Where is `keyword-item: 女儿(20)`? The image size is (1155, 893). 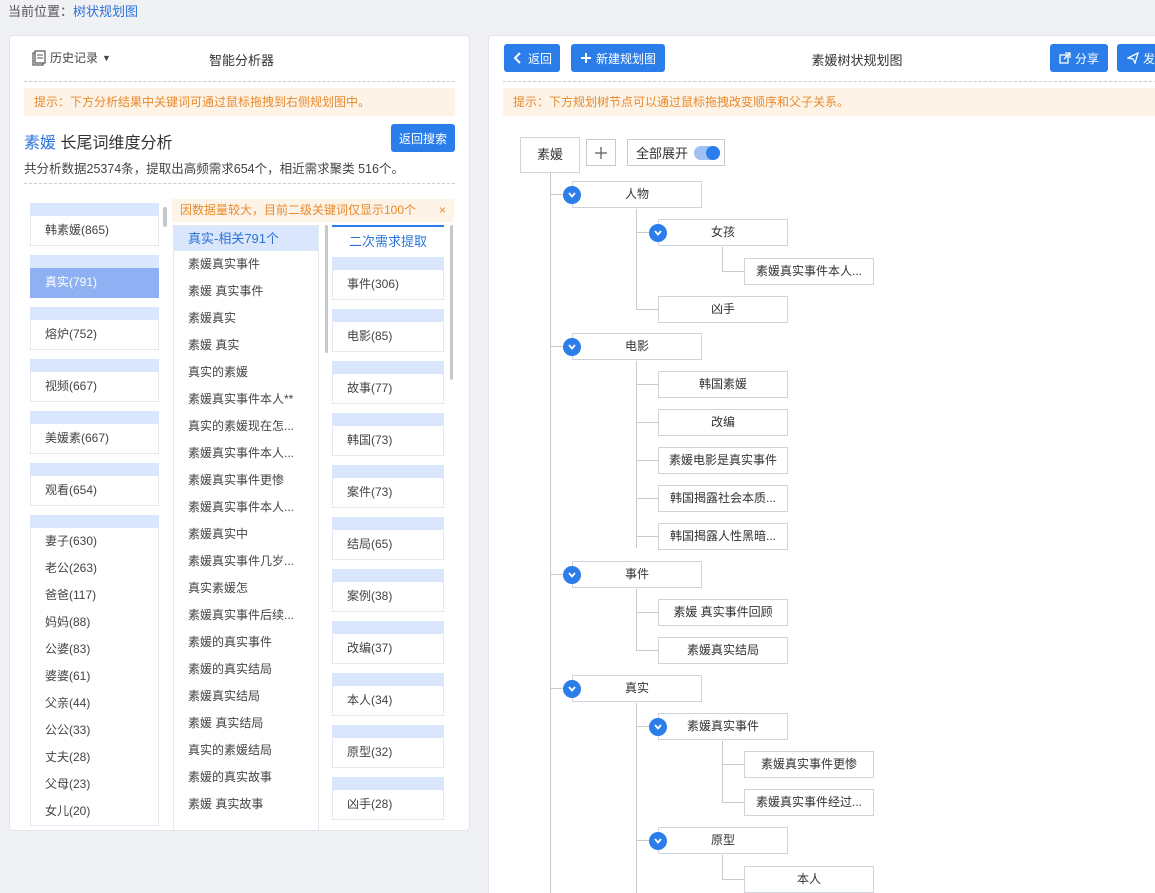
keyword-item: 女儿(20) is located at coordinates (94, 811).